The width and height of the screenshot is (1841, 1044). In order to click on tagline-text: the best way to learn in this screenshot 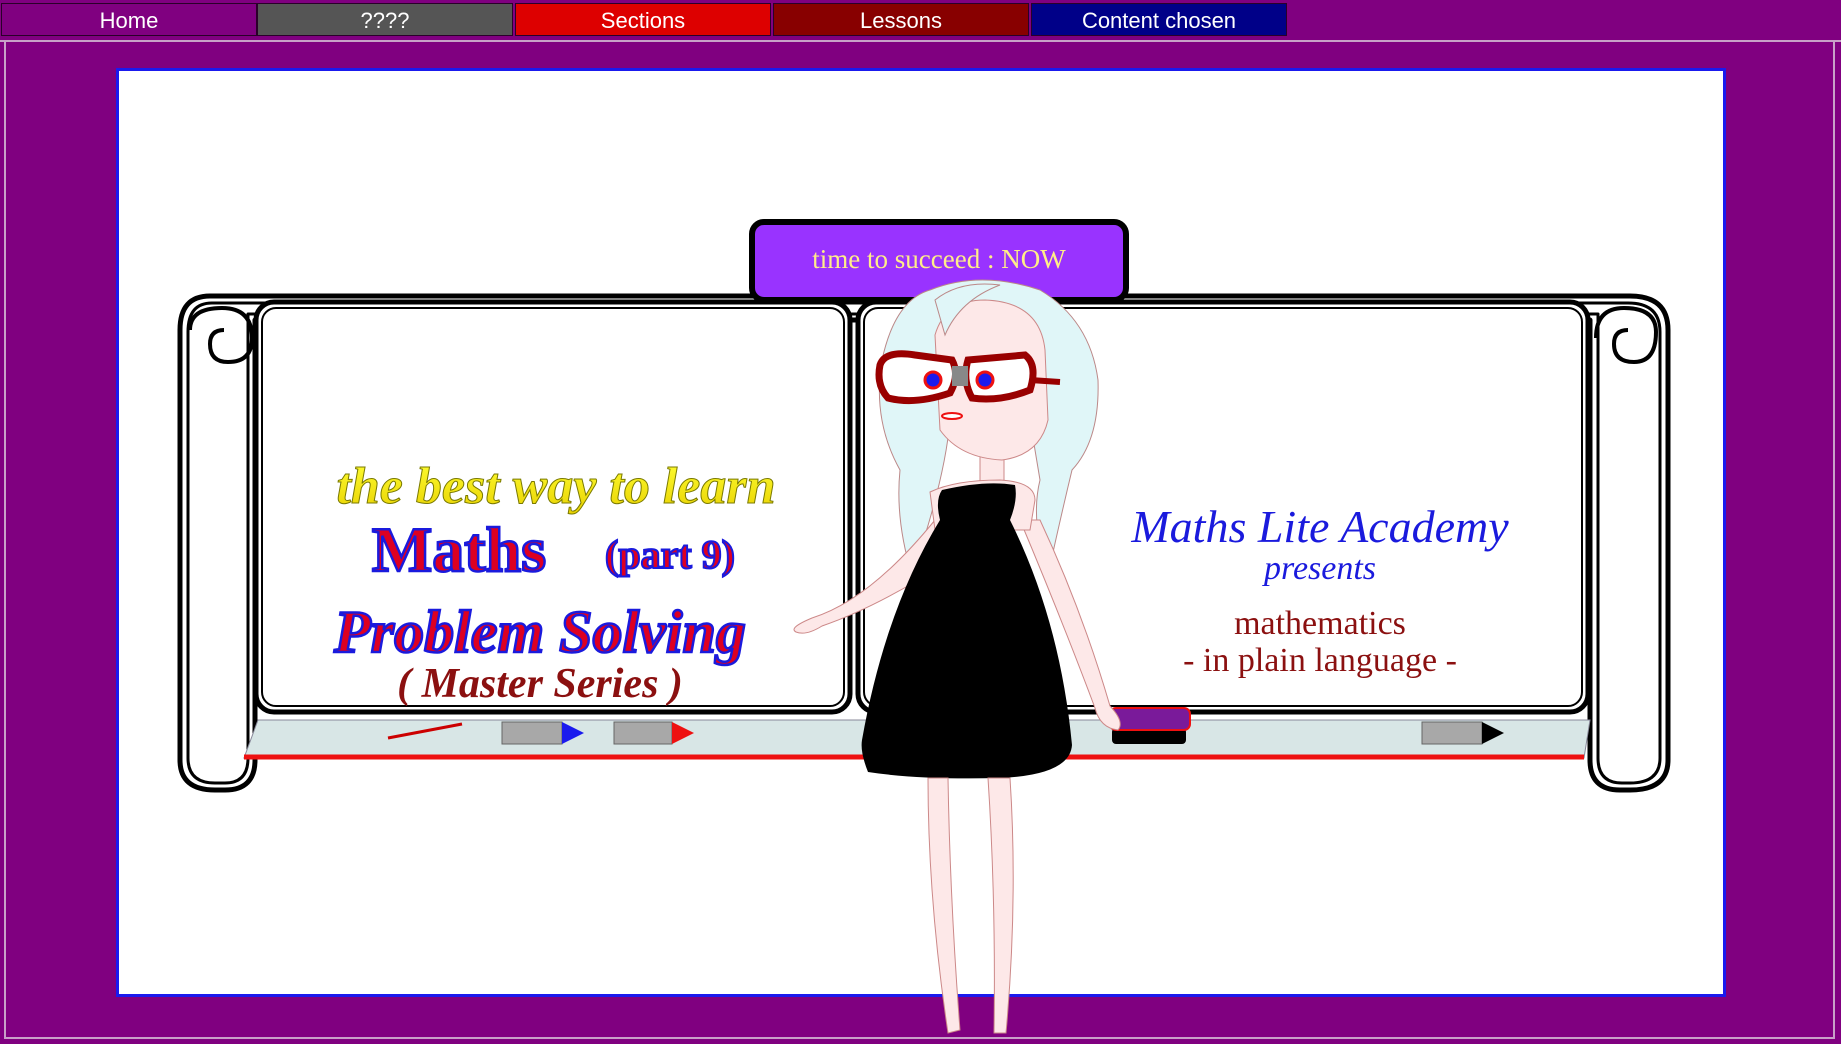, I will do `click(555, 486)`.